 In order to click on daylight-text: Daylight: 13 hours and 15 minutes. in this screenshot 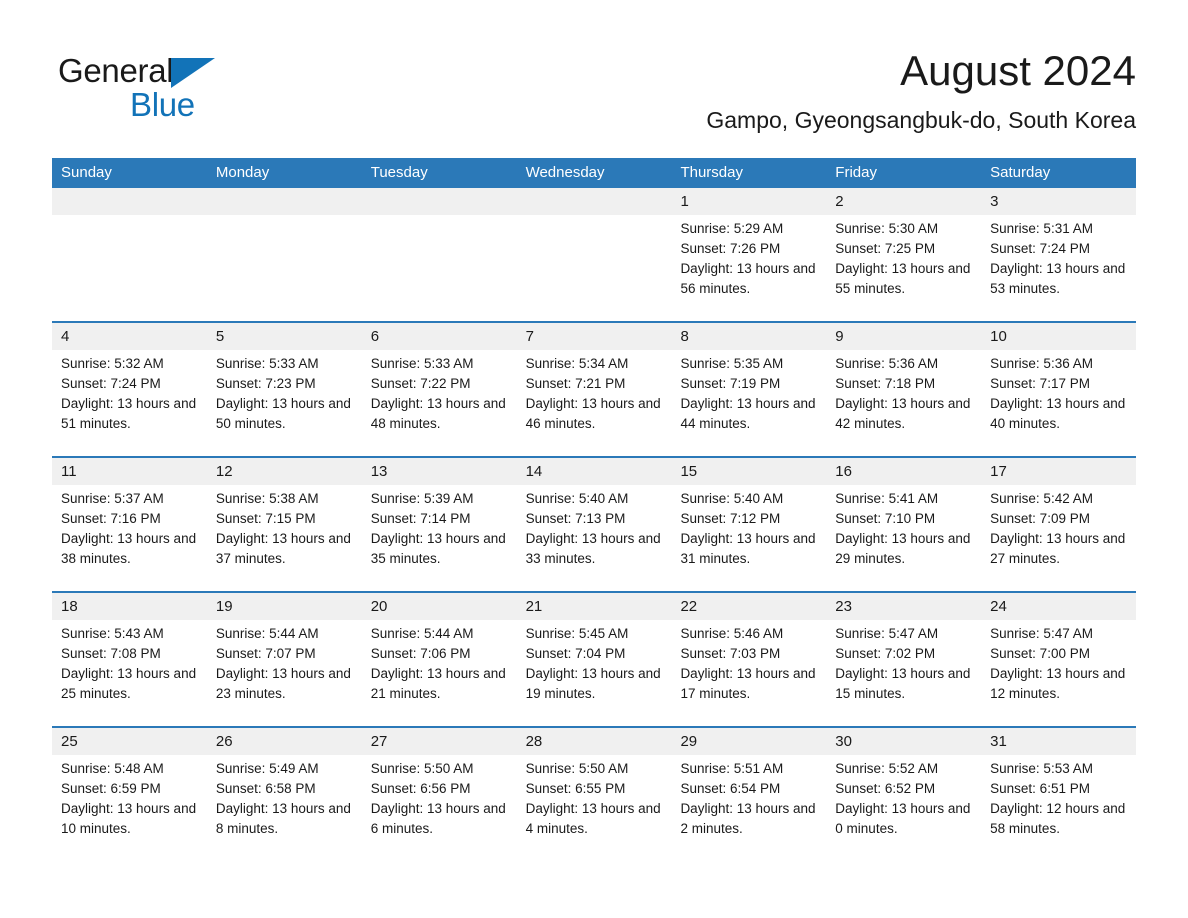, I will do `click(903, 683)`.